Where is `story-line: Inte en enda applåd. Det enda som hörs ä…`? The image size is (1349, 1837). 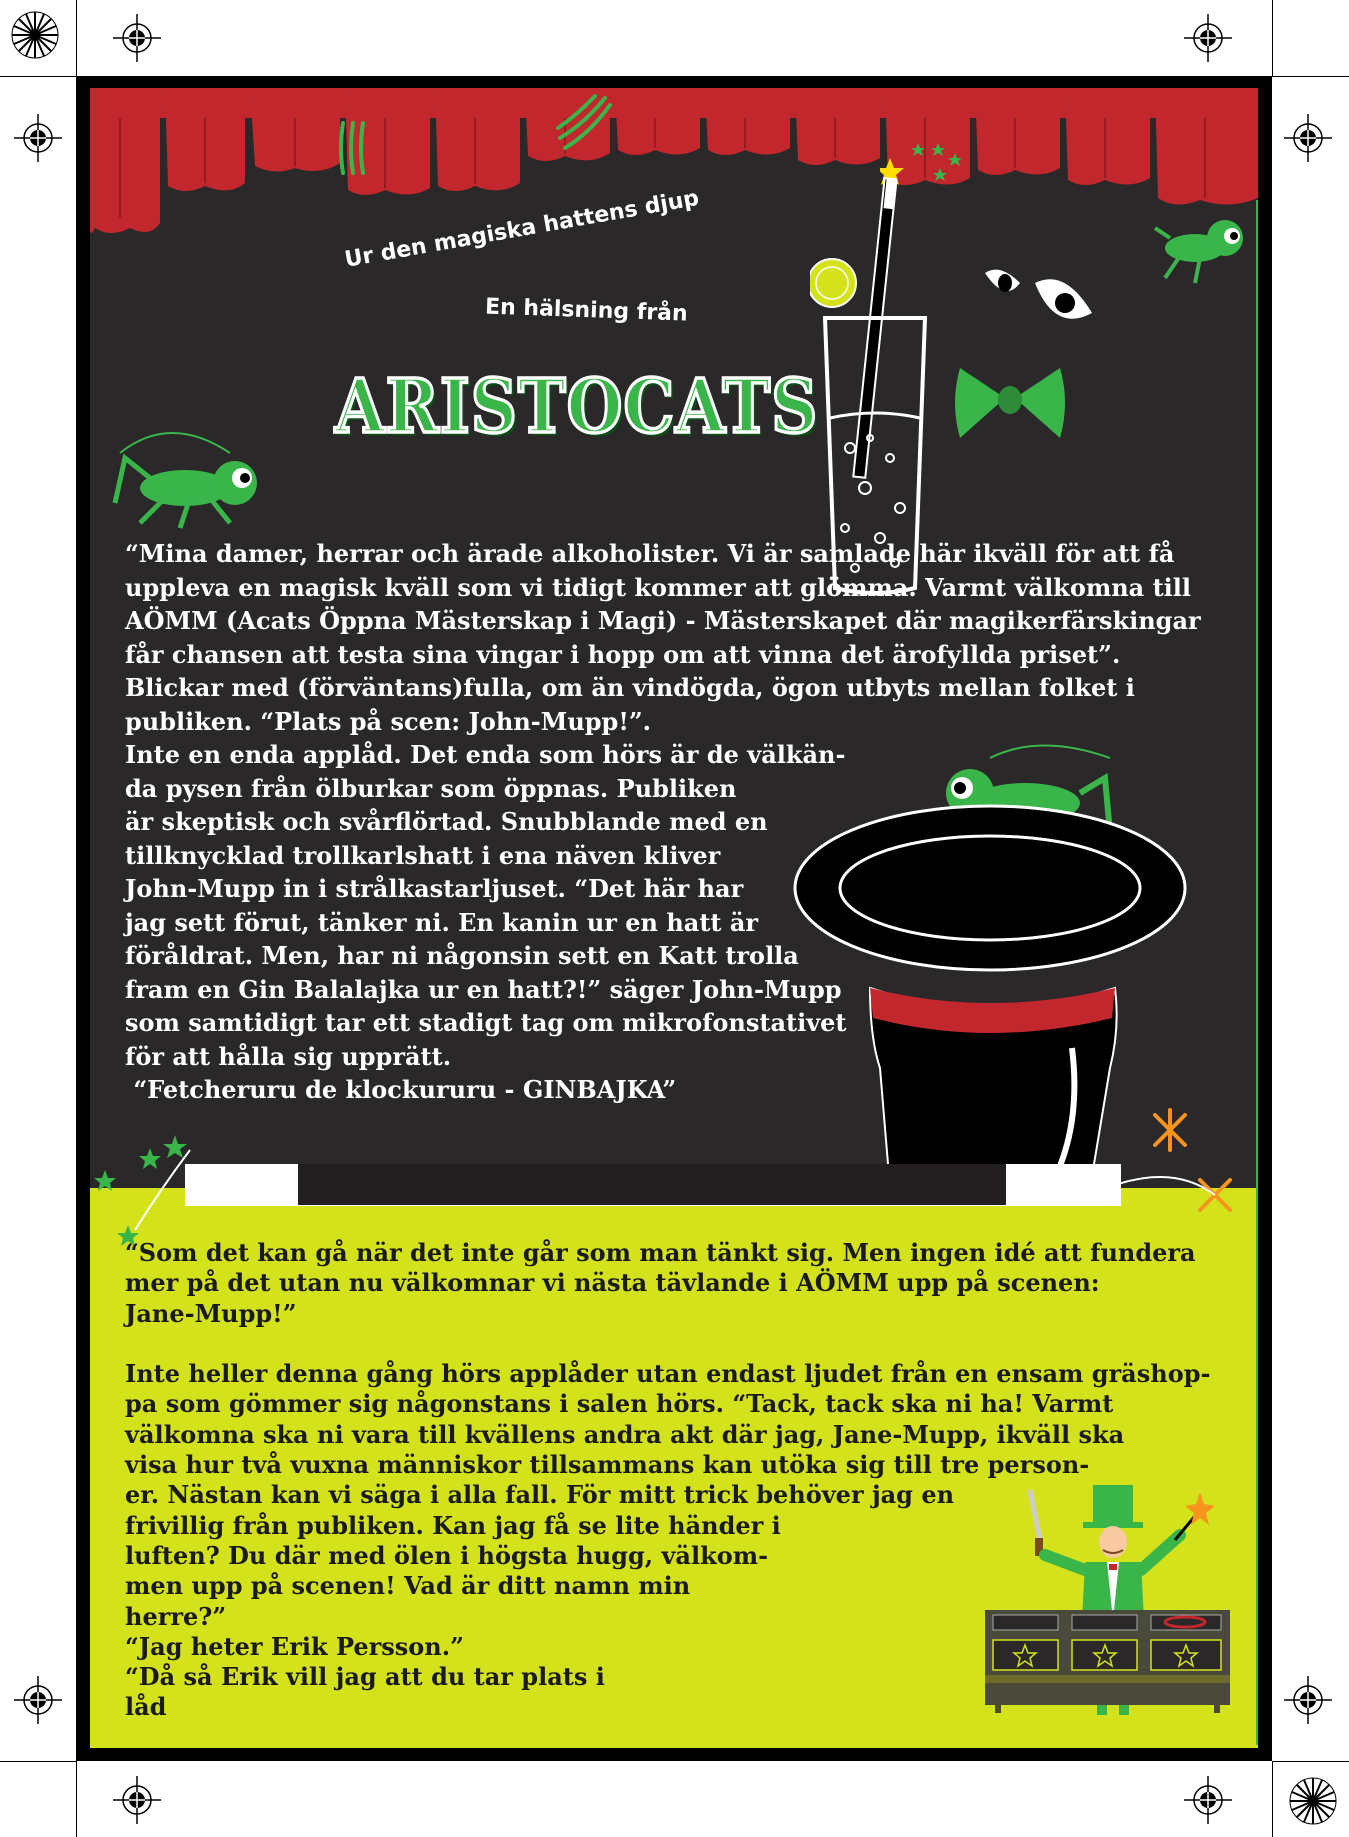
story-line: Inte en enda applåd. Det enda som hörs ä… is located at coordinates (485, 754).